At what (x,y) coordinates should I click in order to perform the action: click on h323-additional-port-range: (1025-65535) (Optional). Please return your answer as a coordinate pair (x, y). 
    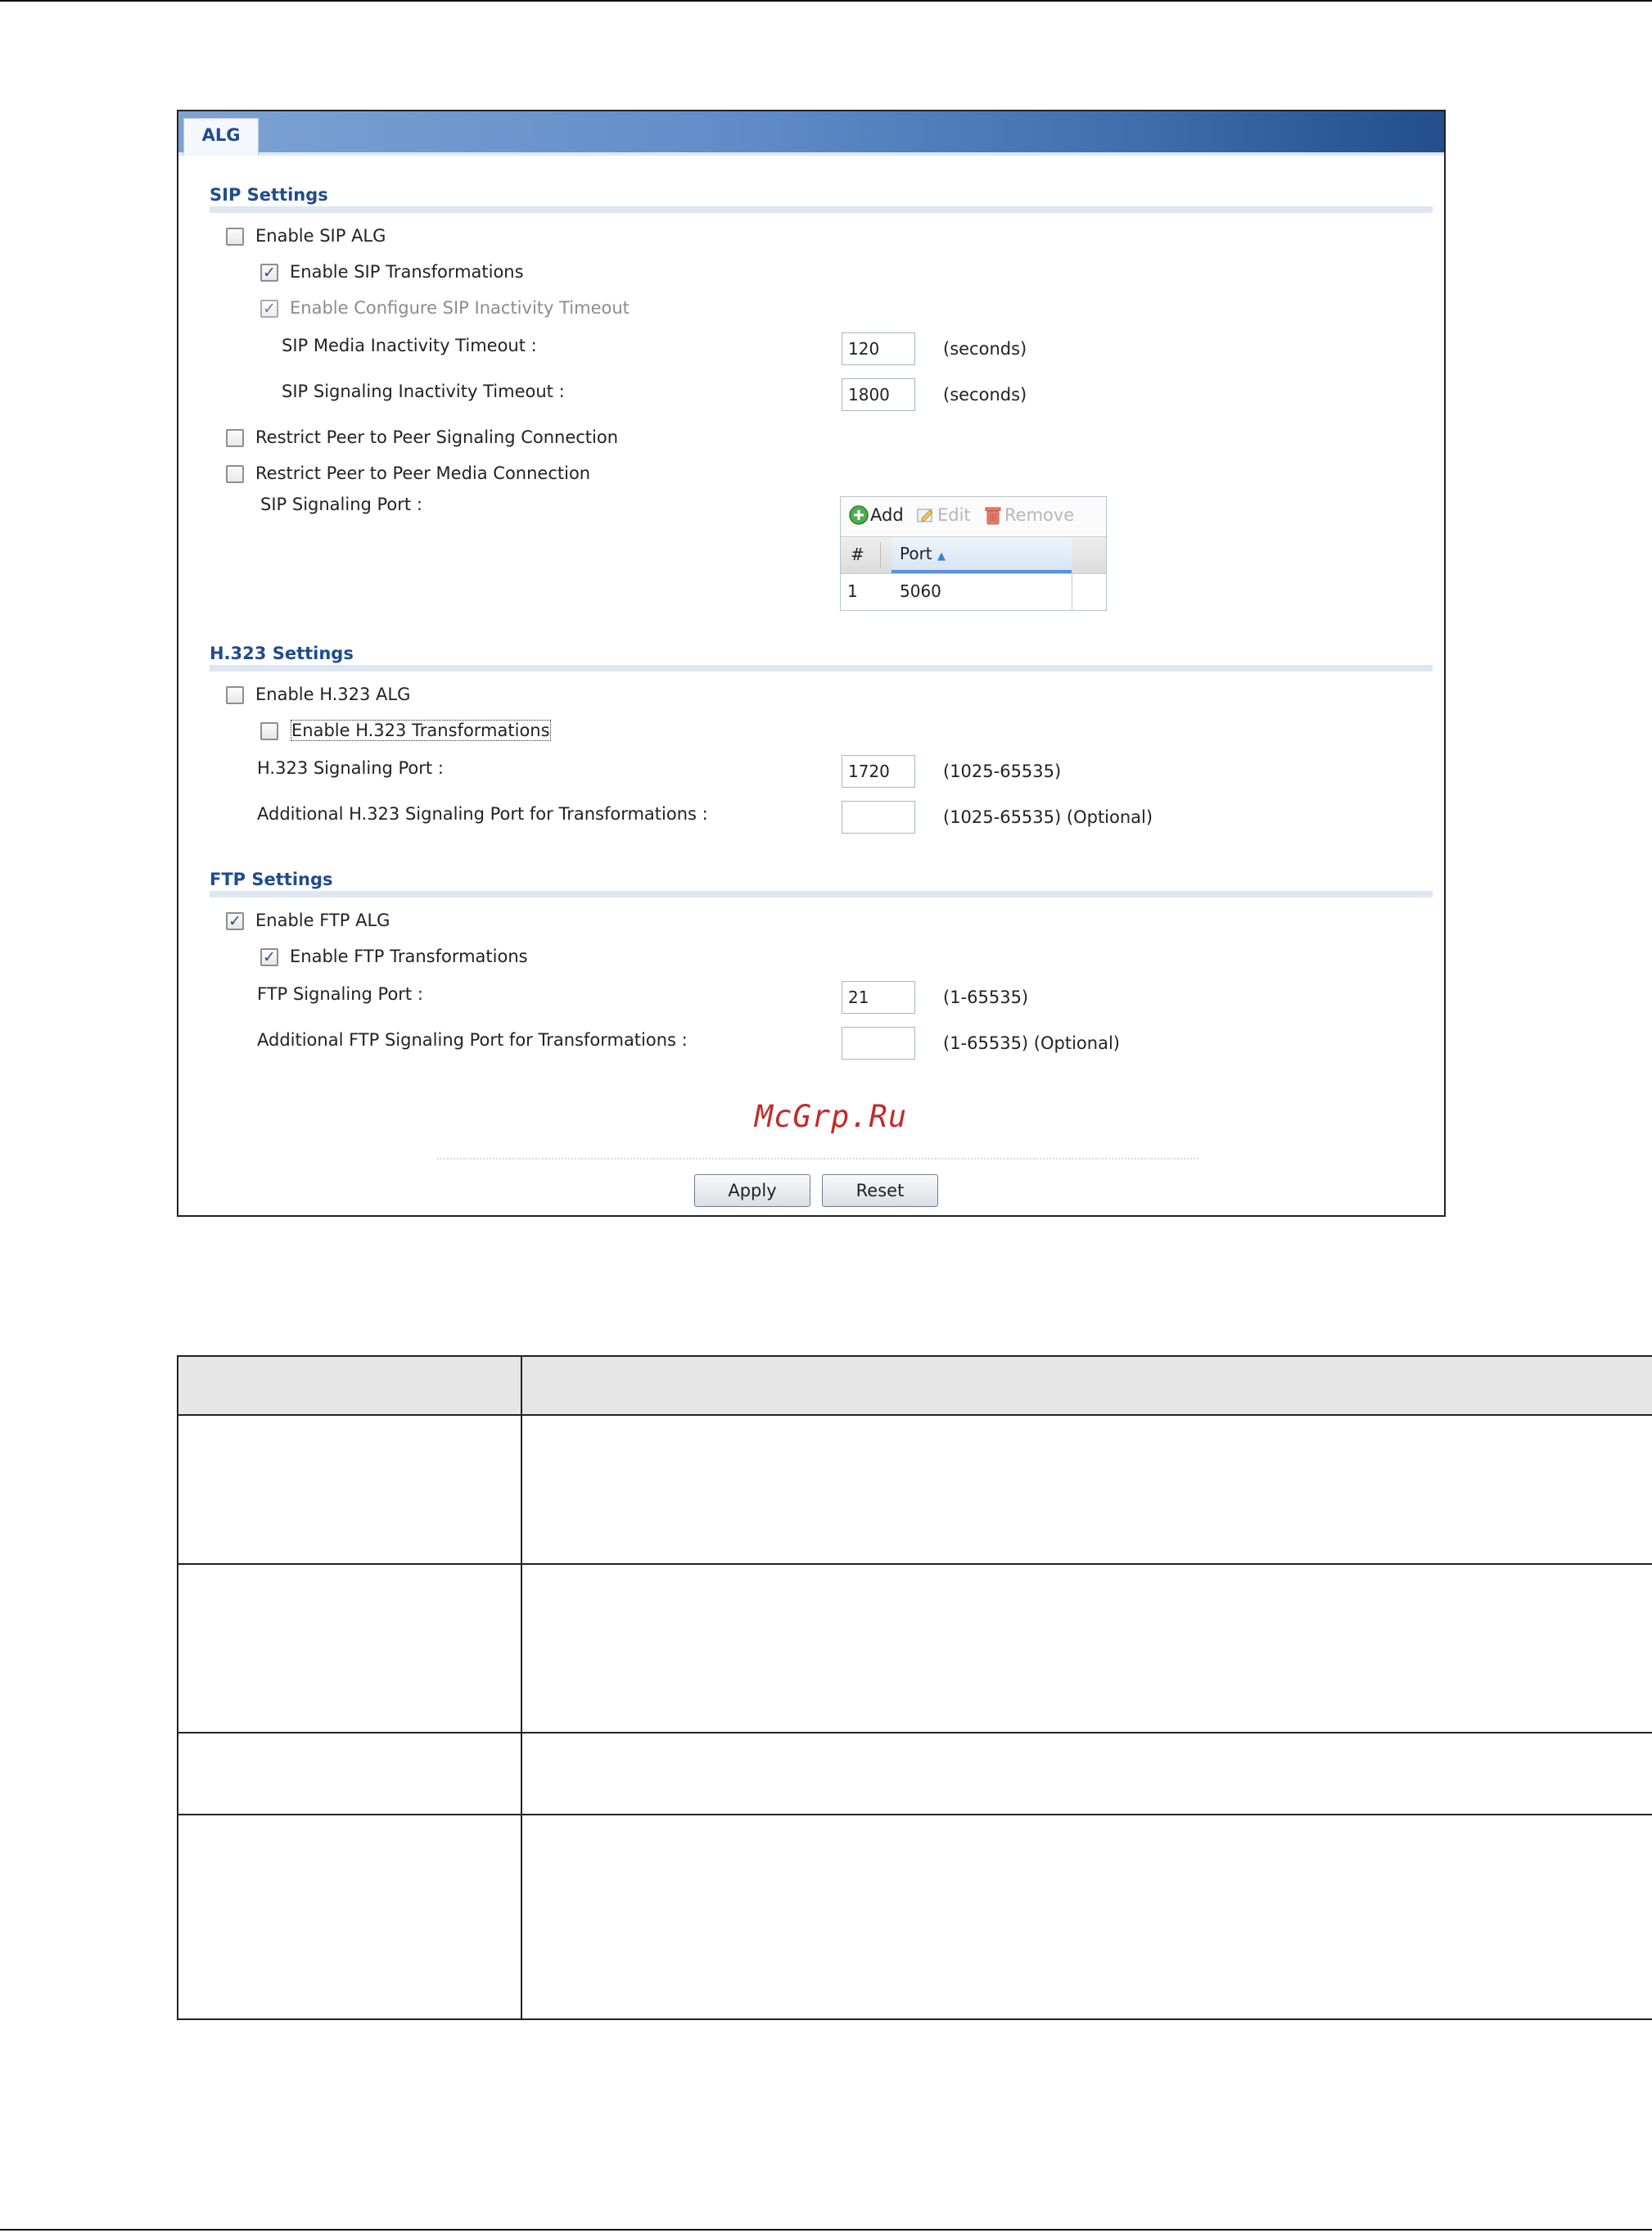
    Looking at the image, I should click on (1048, 817).